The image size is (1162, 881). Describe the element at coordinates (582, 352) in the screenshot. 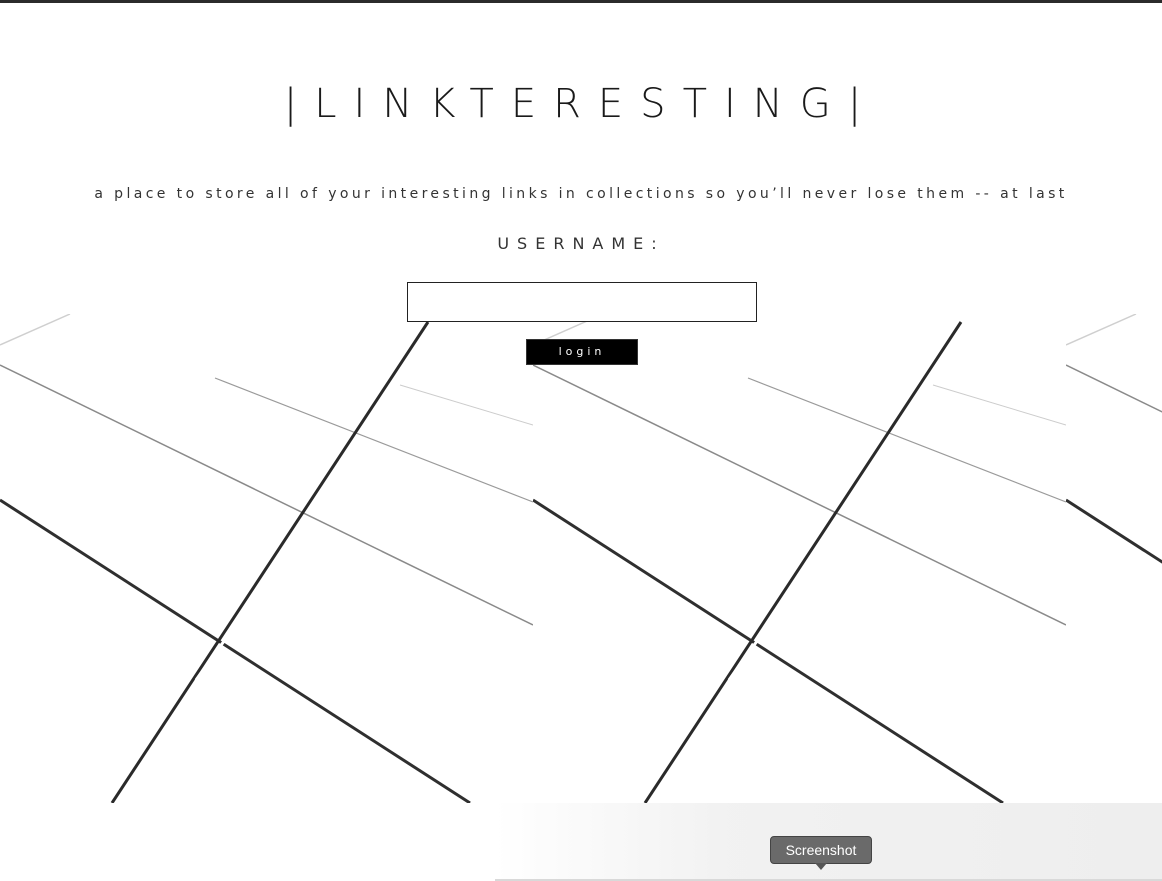

I see `login-button: login` at that location.